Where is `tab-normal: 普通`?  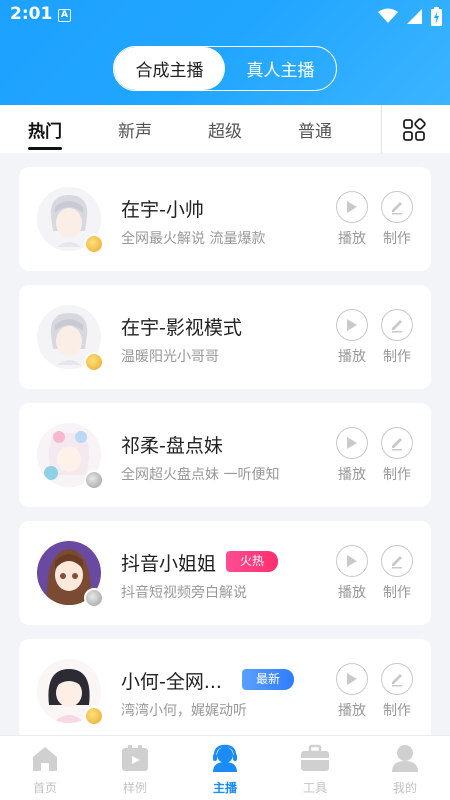
tab-normal: 普通 is located at coordinates (315, 129).